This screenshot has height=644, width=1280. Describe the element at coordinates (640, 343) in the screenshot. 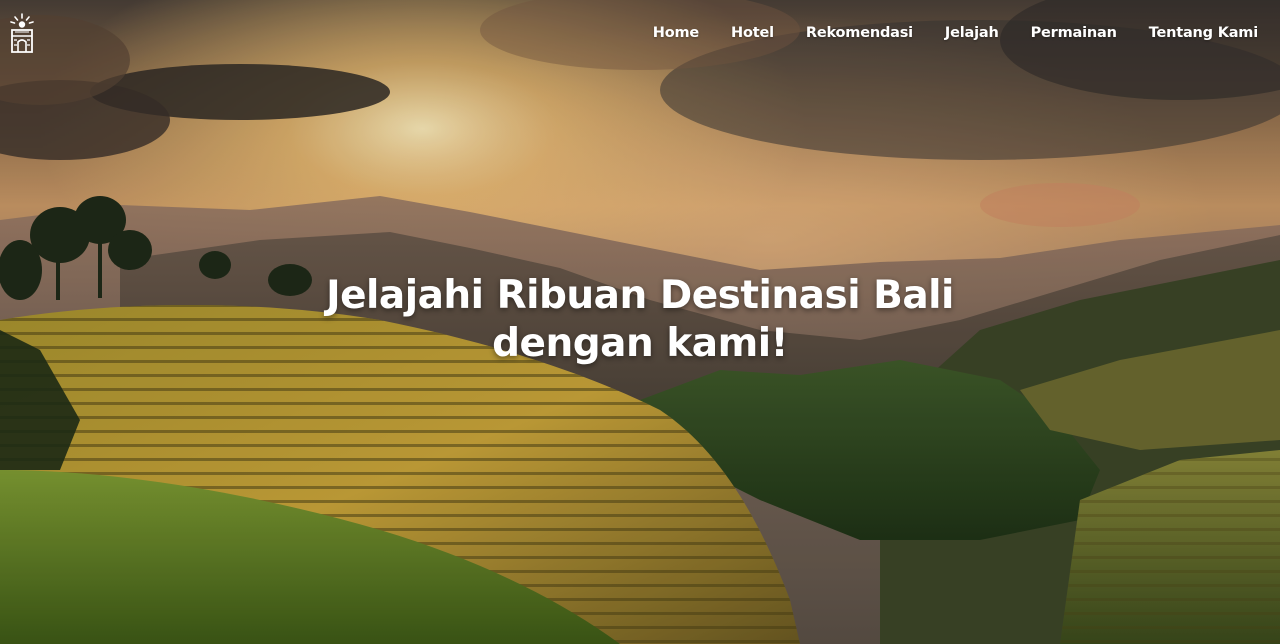

I see `hero-headline-line2: dengan kami!` at that location.